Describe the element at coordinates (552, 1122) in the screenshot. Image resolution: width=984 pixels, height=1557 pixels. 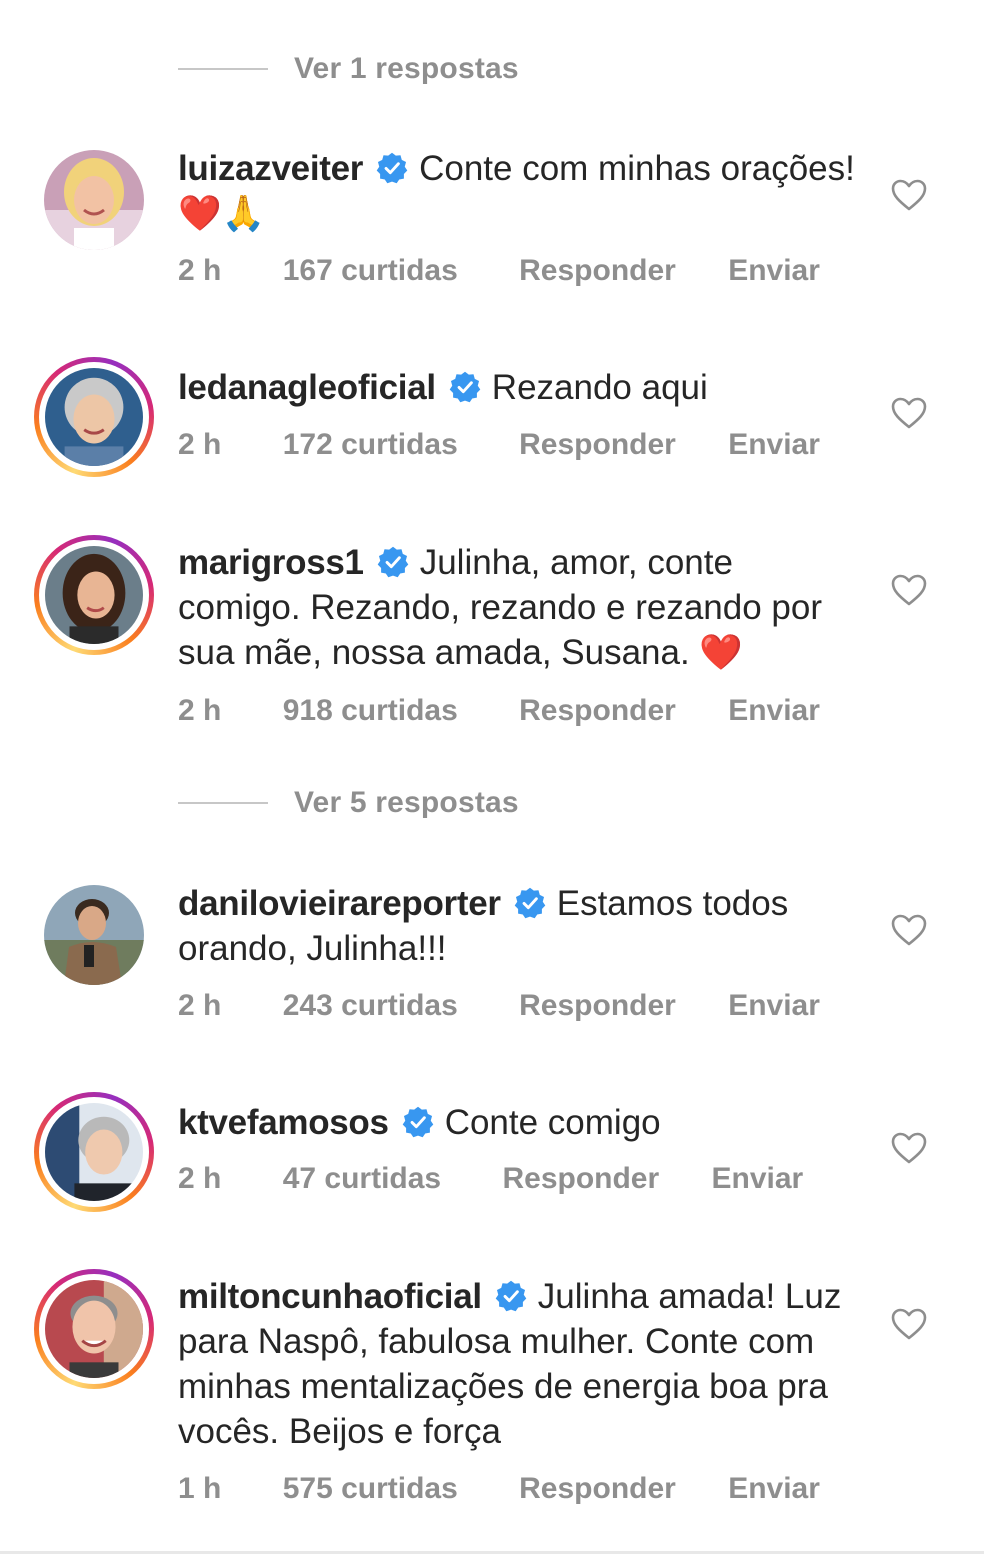
I see `comment-text: Conte comigo` at that location.